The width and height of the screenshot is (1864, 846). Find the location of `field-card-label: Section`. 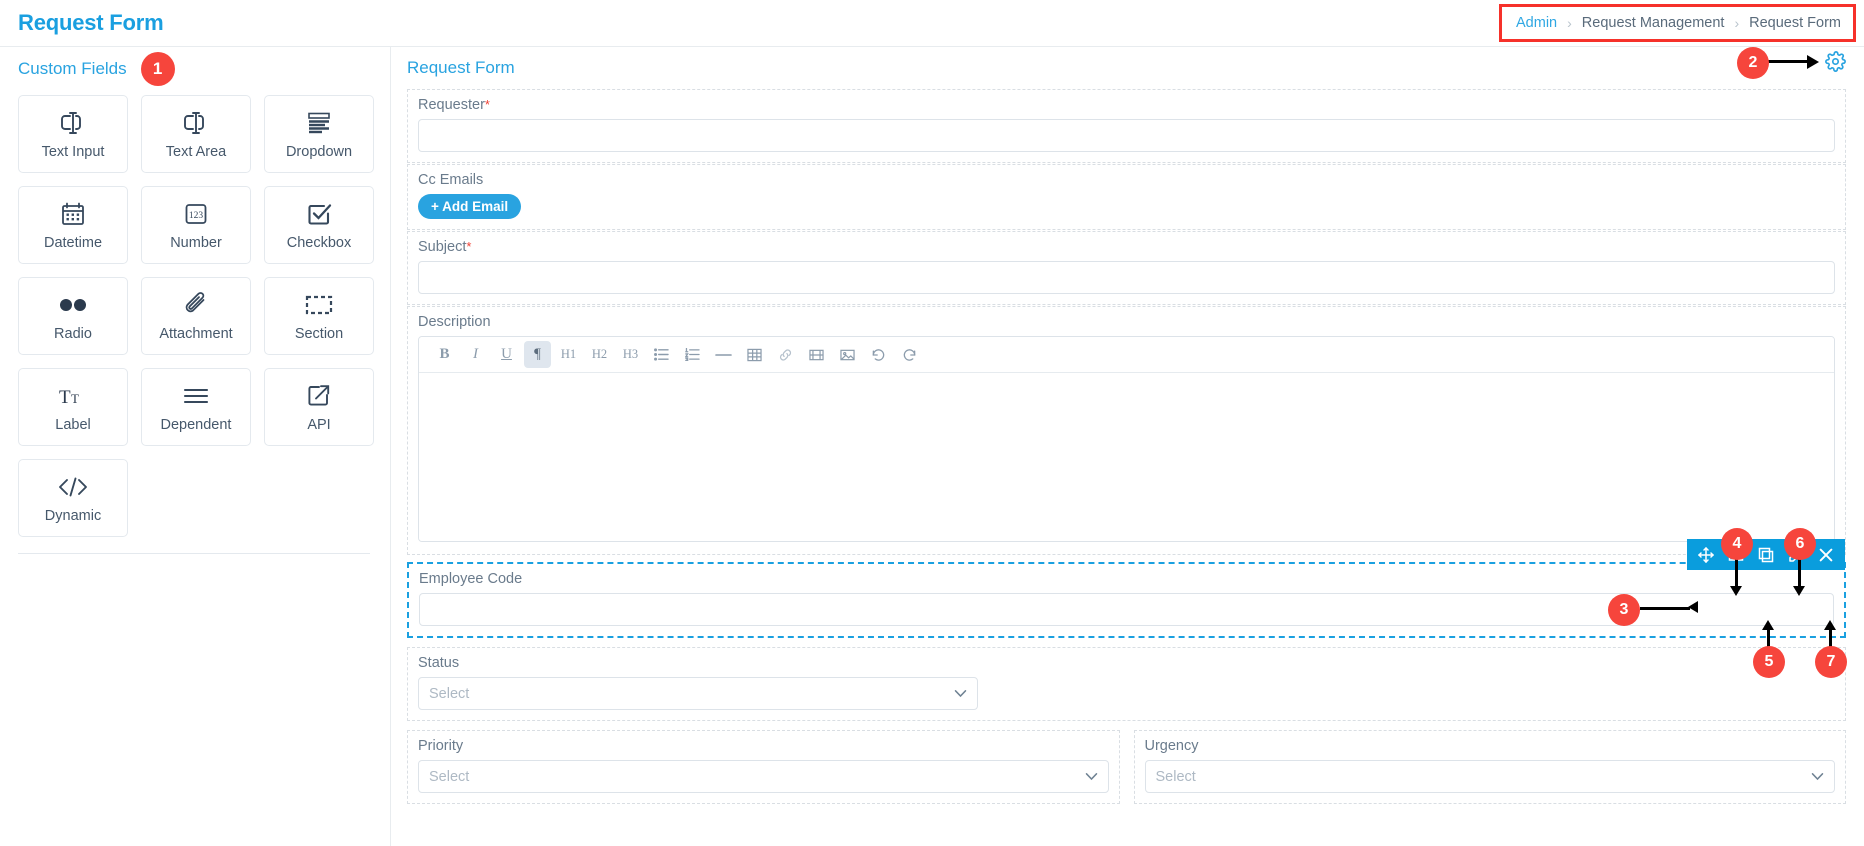

field-card-label: Section is located at coordinates (319, 333).